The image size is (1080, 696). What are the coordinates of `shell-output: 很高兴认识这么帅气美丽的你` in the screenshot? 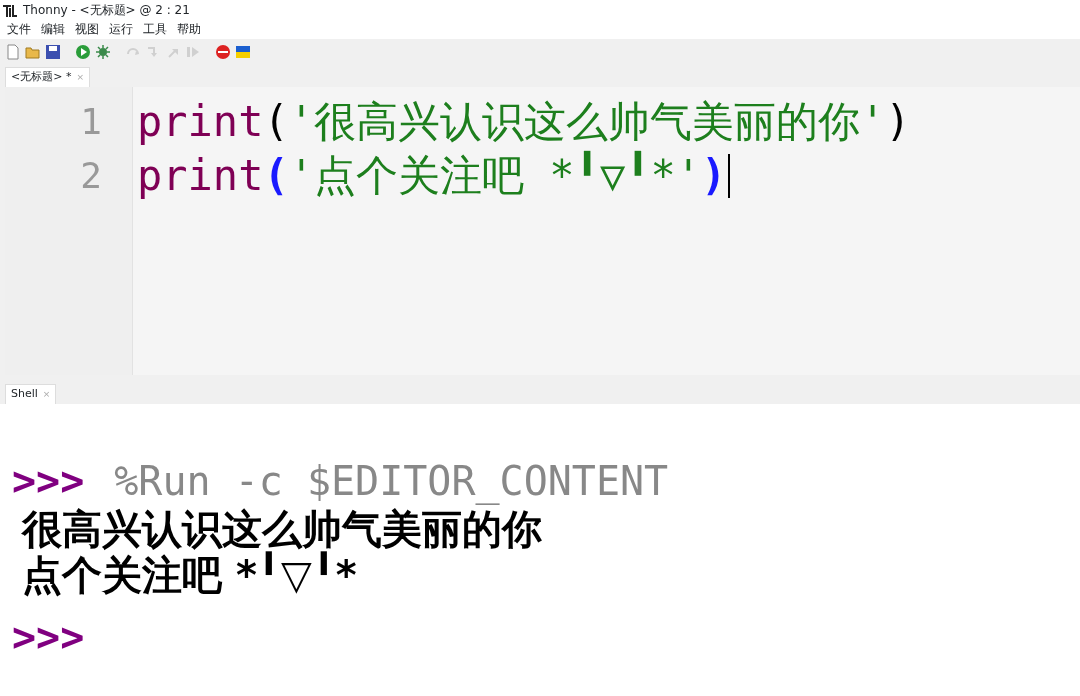 It's located at (281, 529).